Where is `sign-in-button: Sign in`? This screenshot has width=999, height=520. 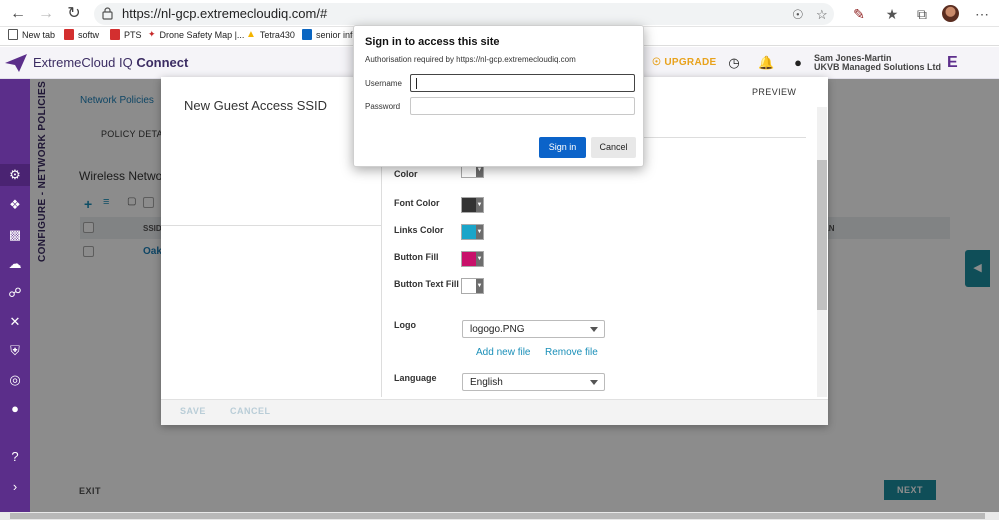 sign-in-button: Sign in is located at coordinates (562, 147).